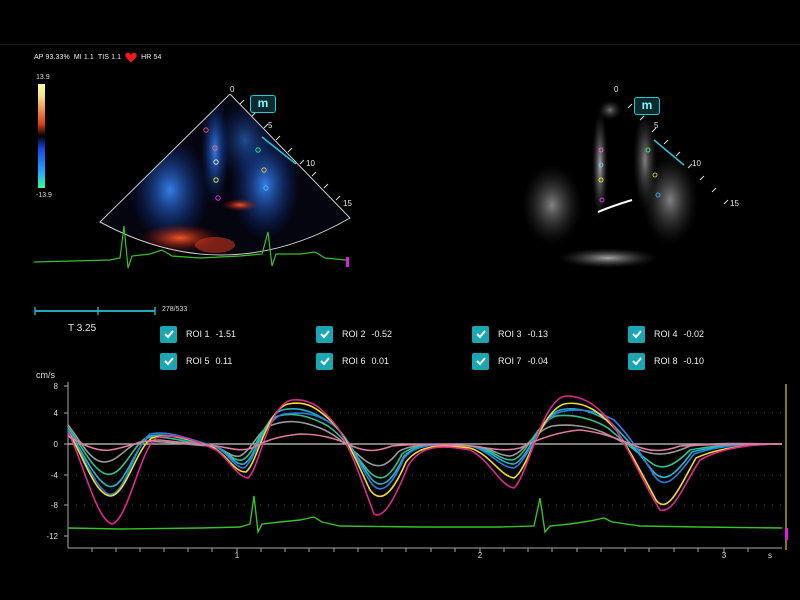  Describe the element at coordinates (232, 89) in the screenshot. I see `depth-tick-0: 0` at that location.